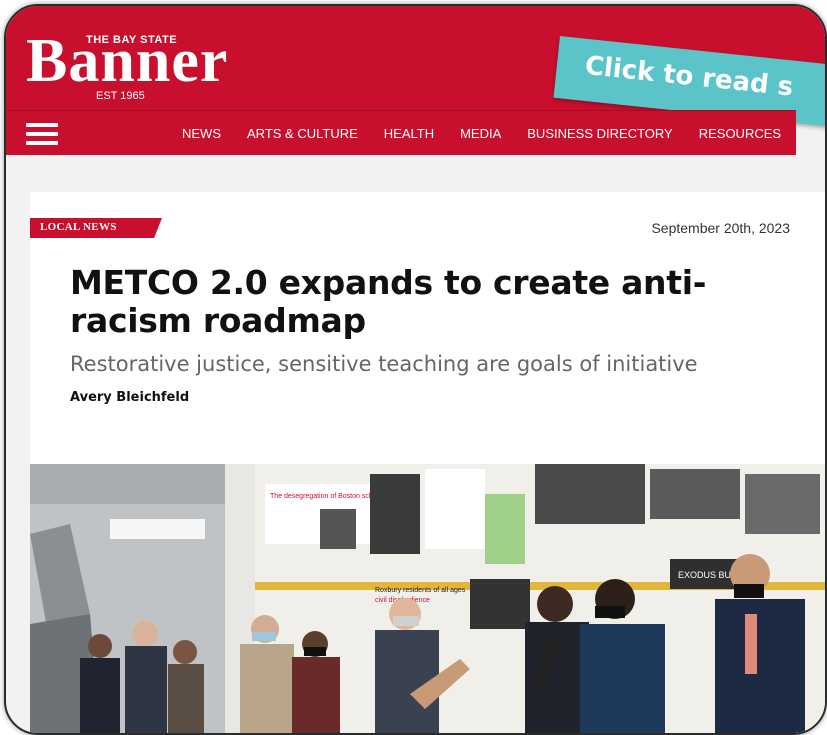 The width and height of the screenshot is (827, 735). What do you see at coordinates (420, 590) in the screenshot?
I see `svg-text: Roxbury residents of all ages` at bounding box center [420, 590].